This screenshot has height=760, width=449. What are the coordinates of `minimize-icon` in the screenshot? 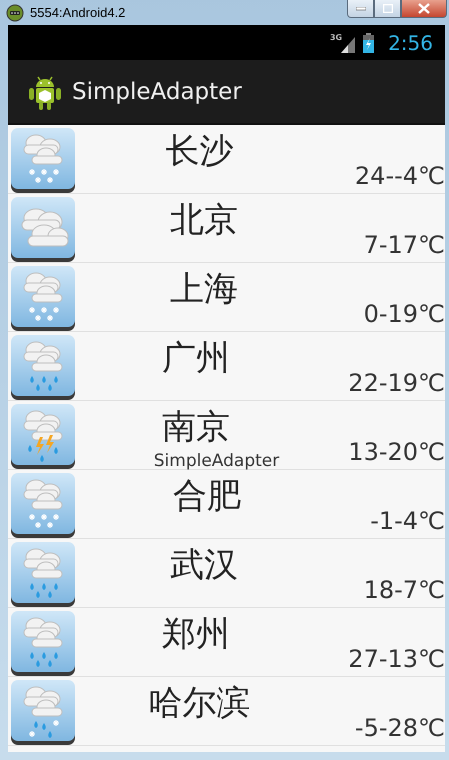 It's located at (361, 8).